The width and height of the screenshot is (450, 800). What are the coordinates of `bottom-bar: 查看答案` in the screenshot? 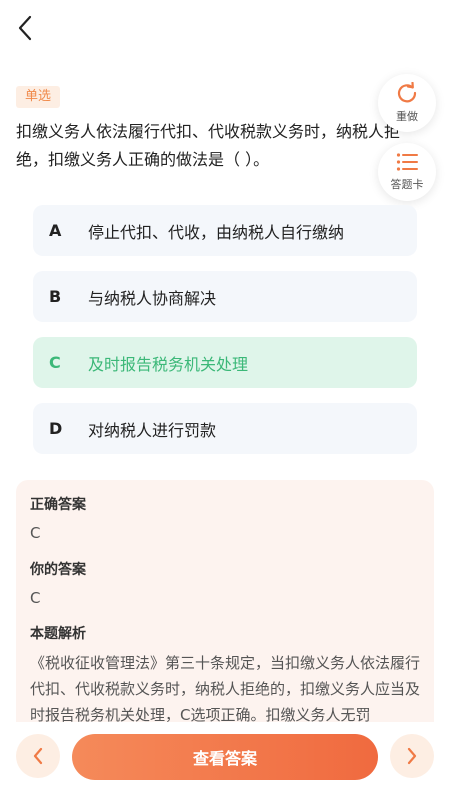 It's located at (225, 761).